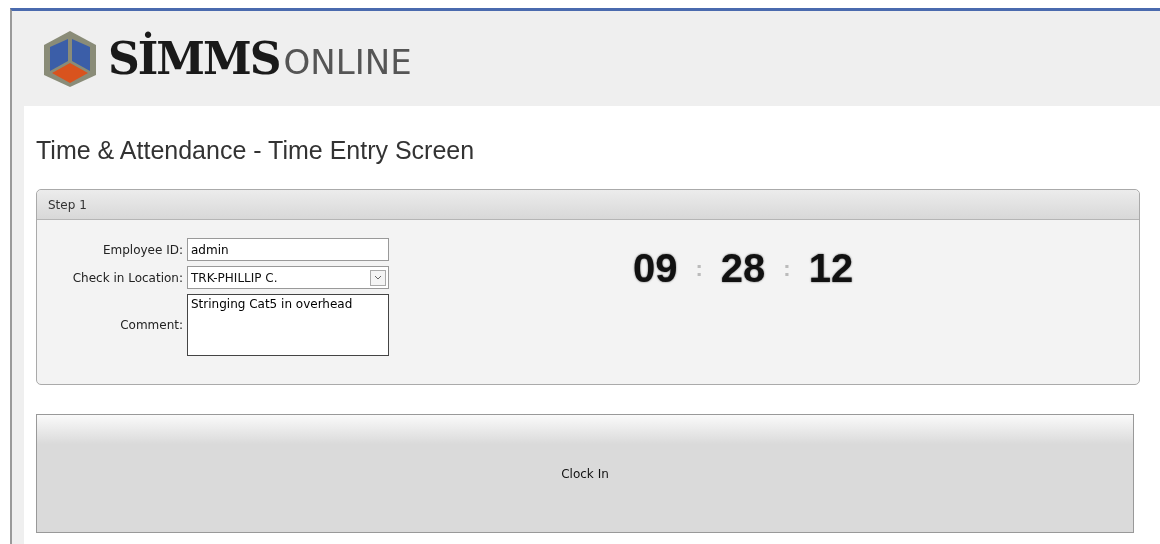 This screenshot has height=544, width=1160. What do you see at coordinates (142, 249) in the screenshot?
I see `field-label: Employee ID:` at bounding box center [142, 249].